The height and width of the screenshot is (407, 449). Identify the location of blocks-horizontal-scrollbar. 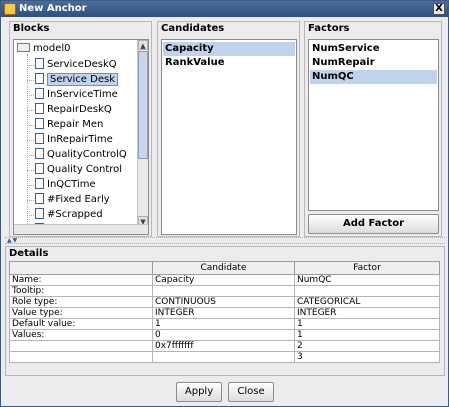
(81, 229).